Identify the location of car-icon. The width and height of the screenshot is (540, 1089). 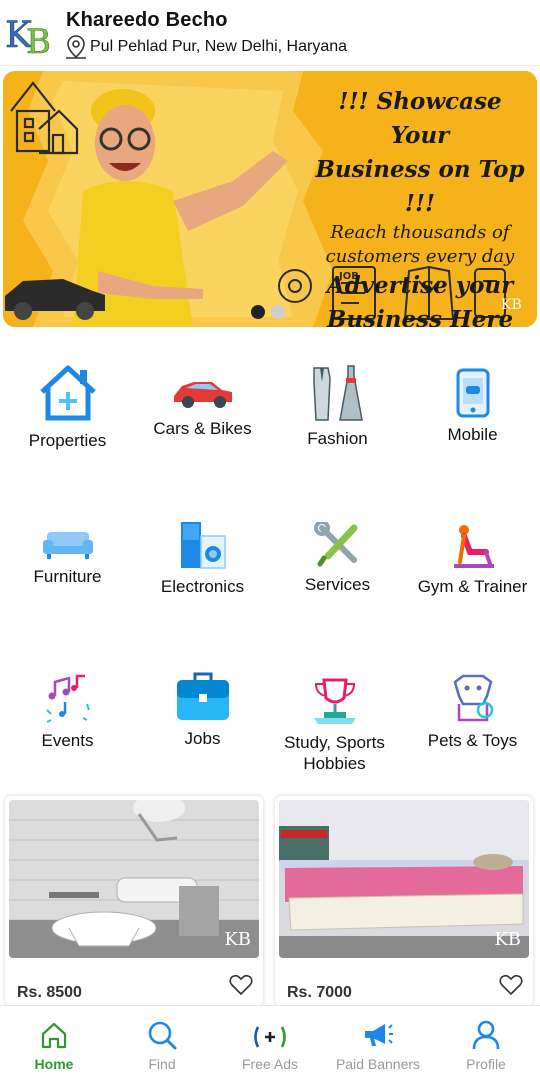
(202, 395).